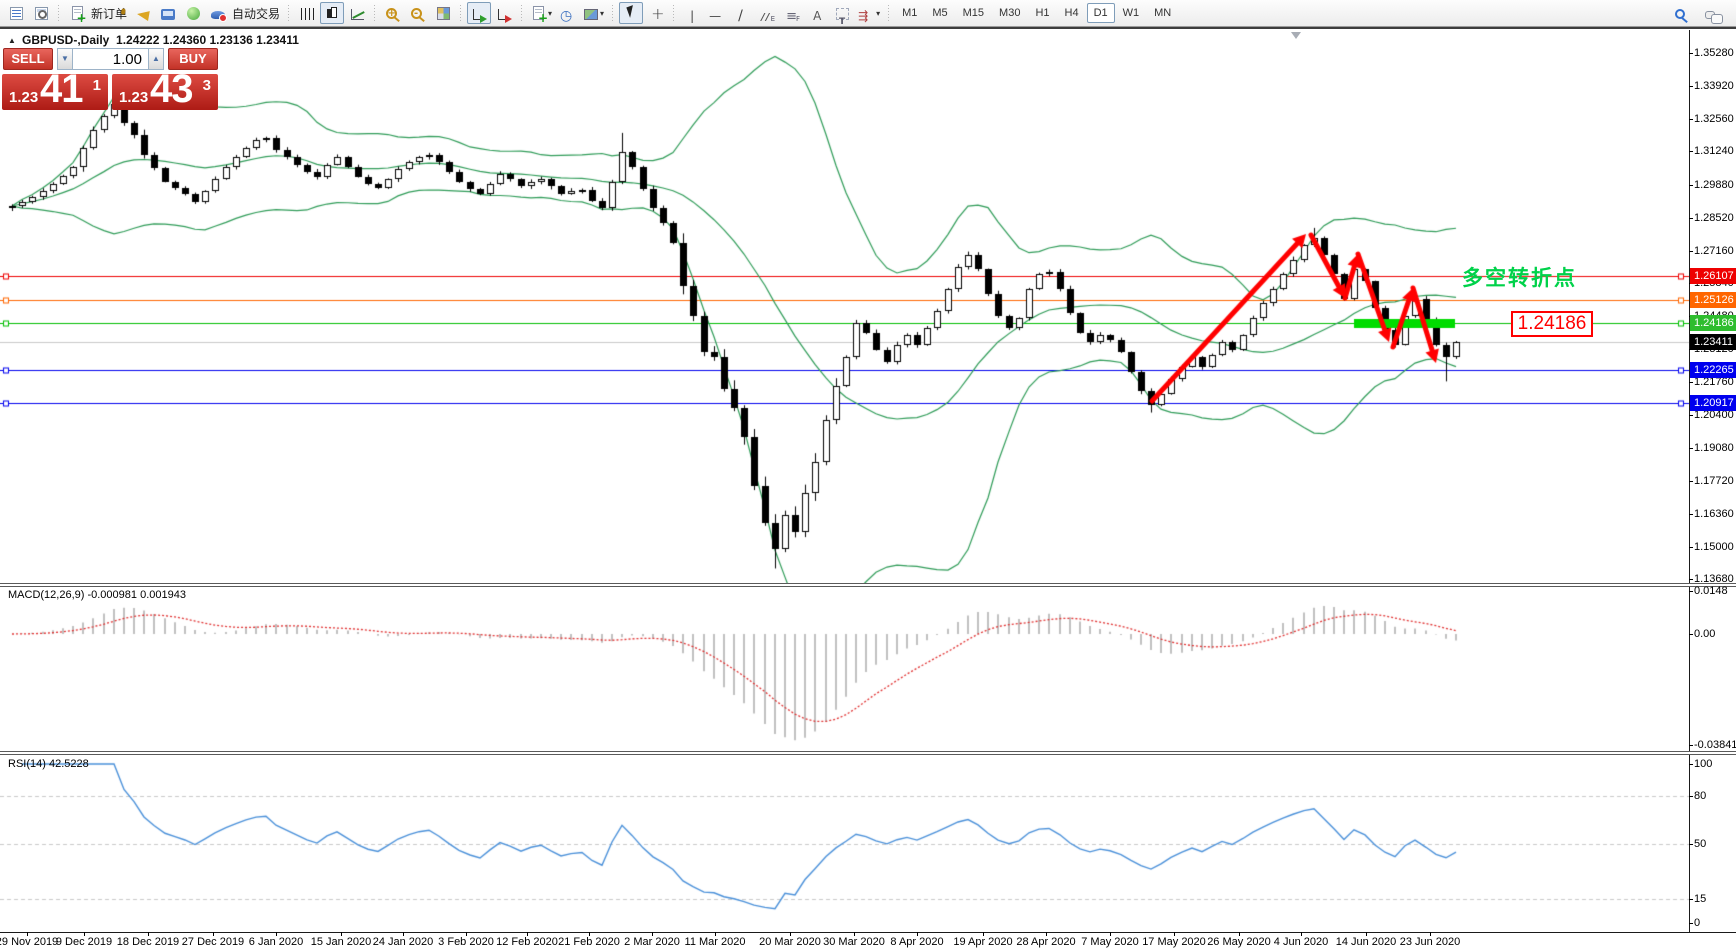  Describe the element at coordinates (207, 40) in the screenshot. I see `chart-quote-line: 1.24222 1.24360 1.23136 1.23411` at that location.